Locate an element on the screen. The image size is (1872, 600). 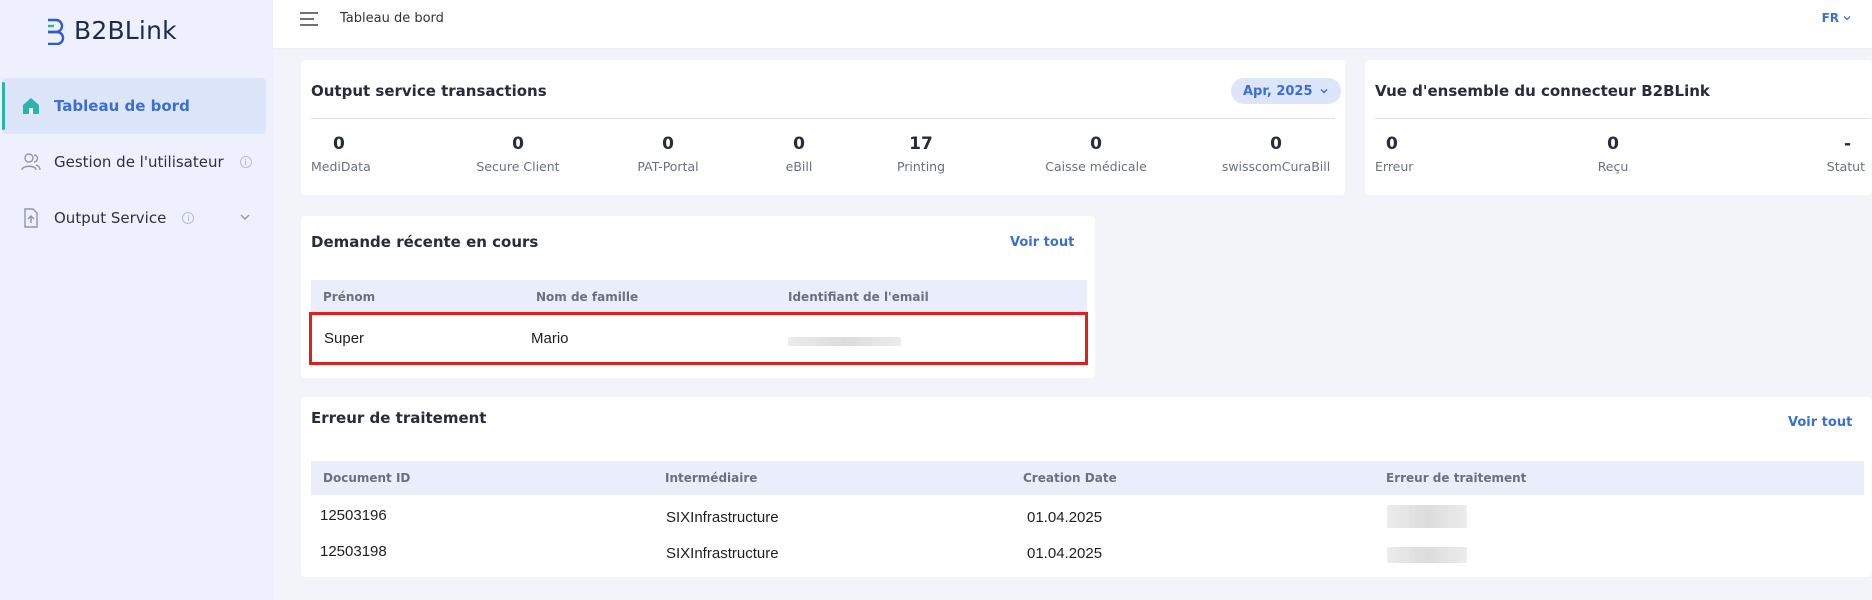
topbar: Tableau de bord FR is located at coordinates (1072, 24).